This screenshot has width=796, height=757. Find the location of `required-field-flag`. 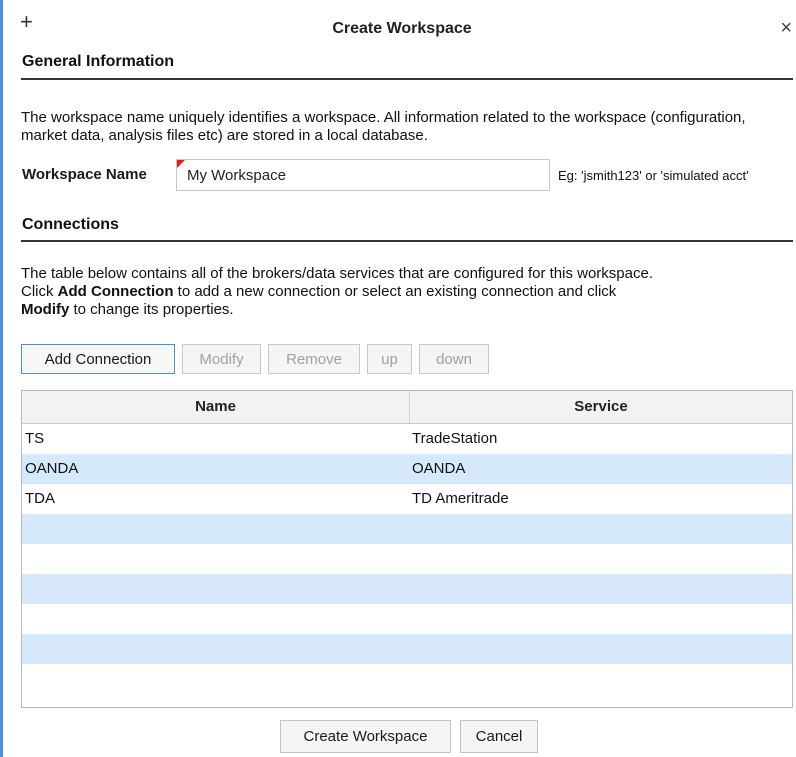

required-field-flag is located at coordinates (181, 164).